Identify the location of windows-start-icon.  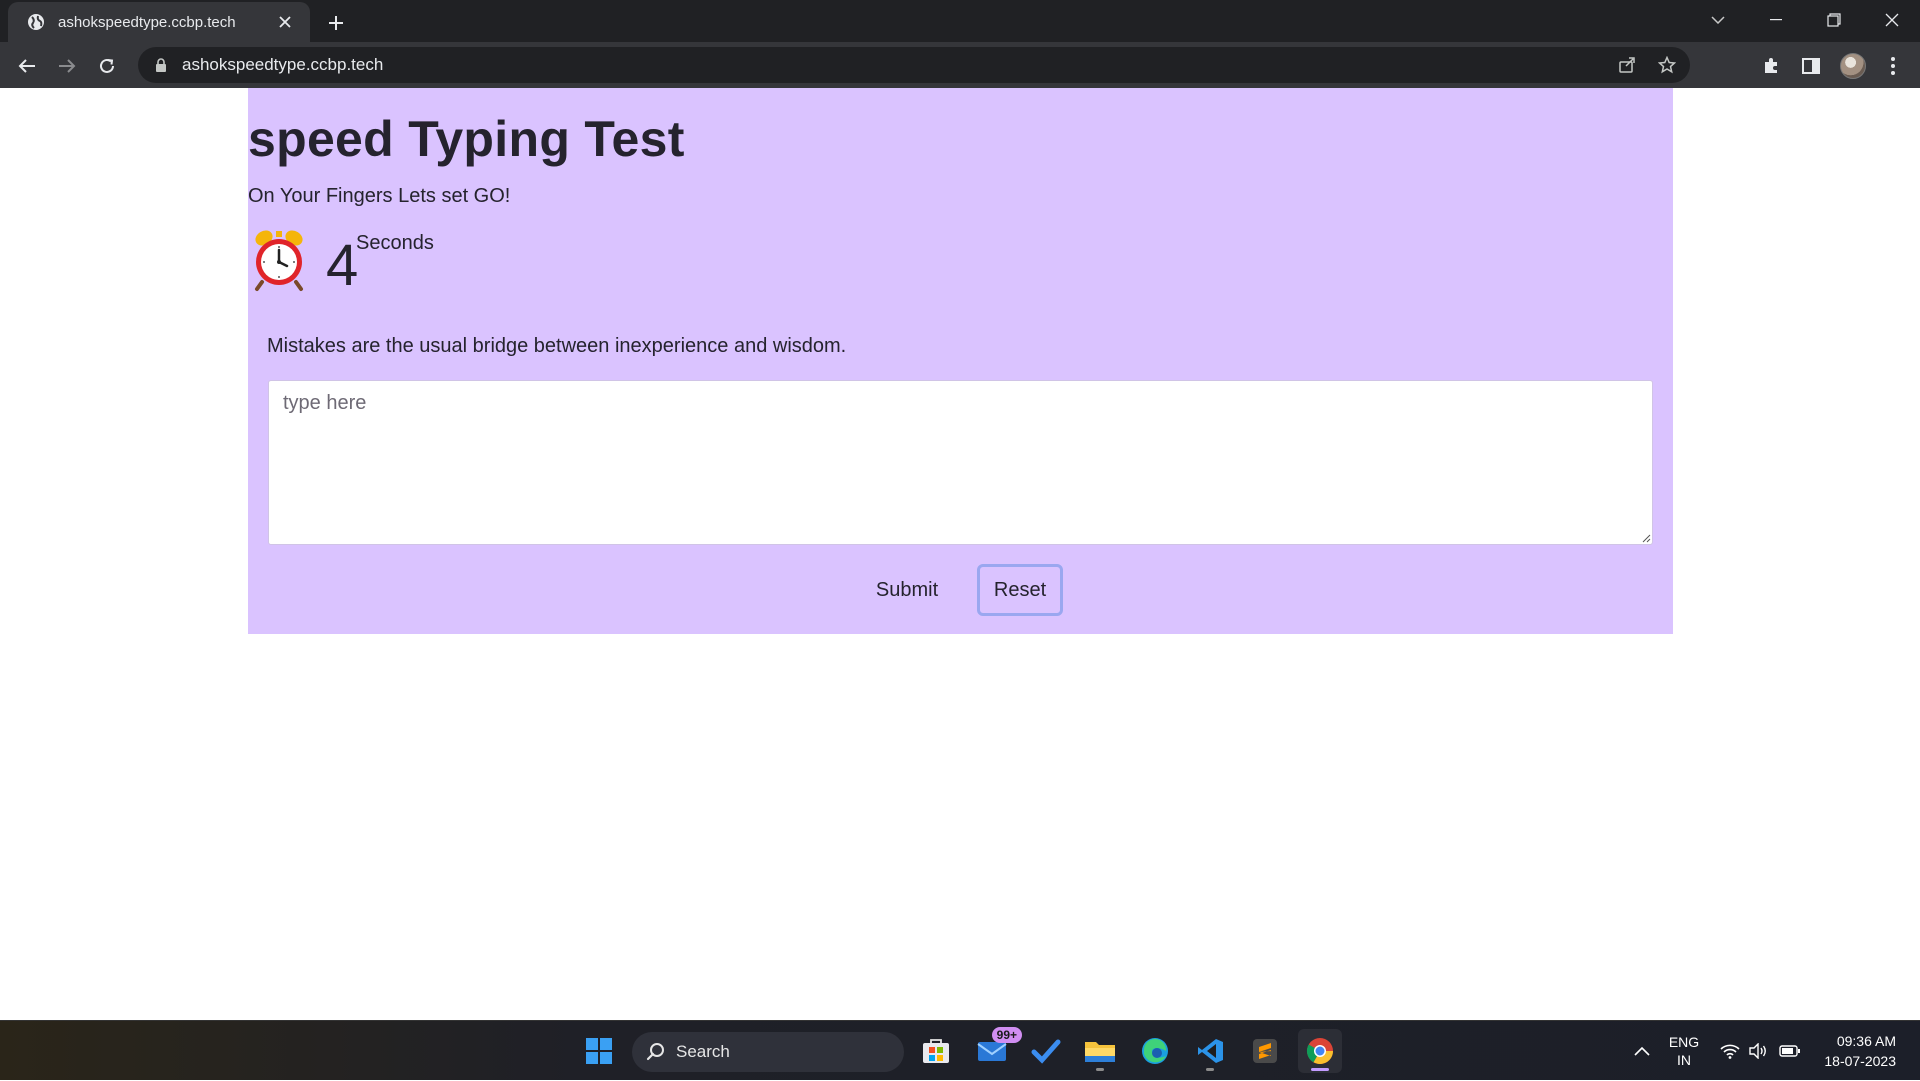
(599, 1051).